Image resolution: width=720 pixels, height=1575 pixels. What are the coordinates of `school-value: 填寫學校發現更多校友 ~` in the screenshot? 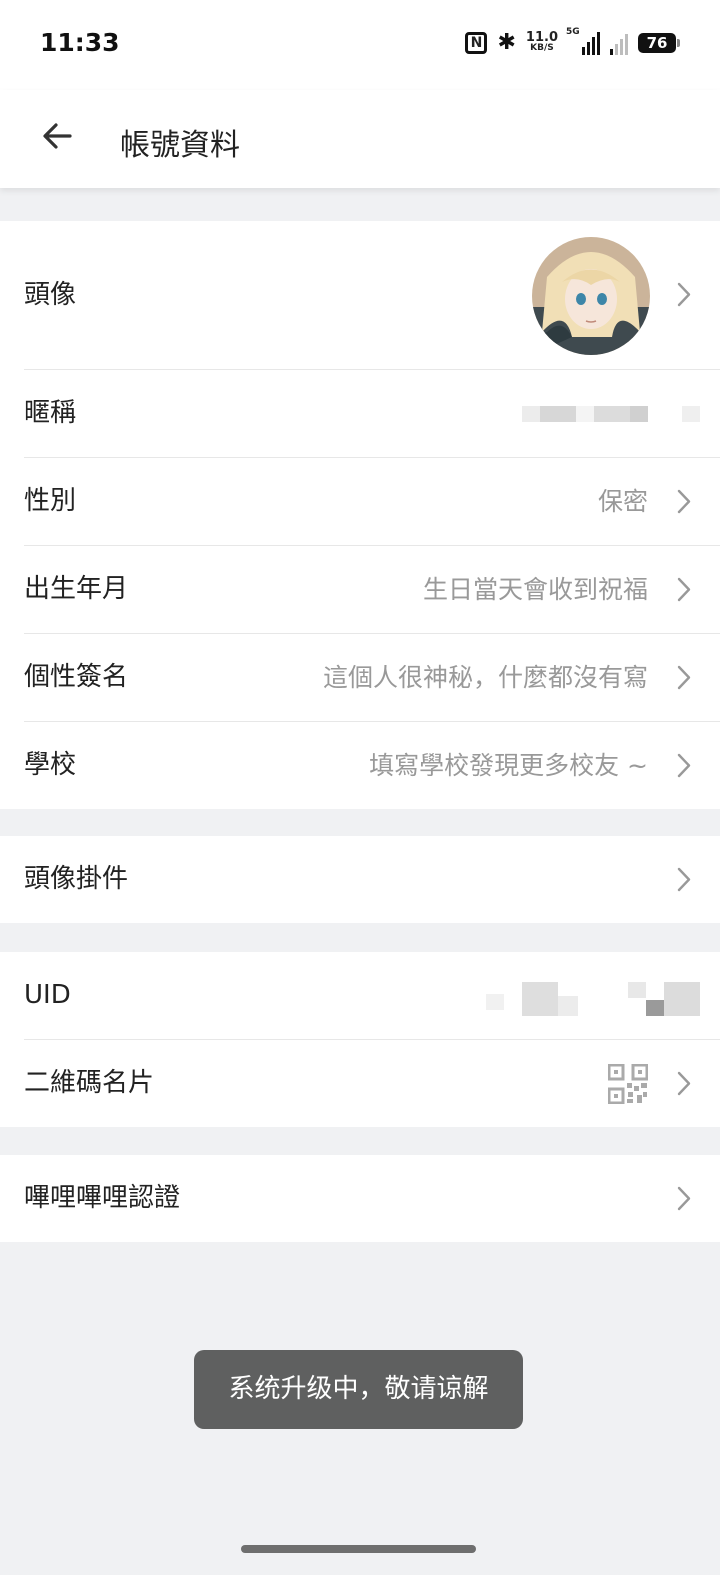 It's located at (508, 765).